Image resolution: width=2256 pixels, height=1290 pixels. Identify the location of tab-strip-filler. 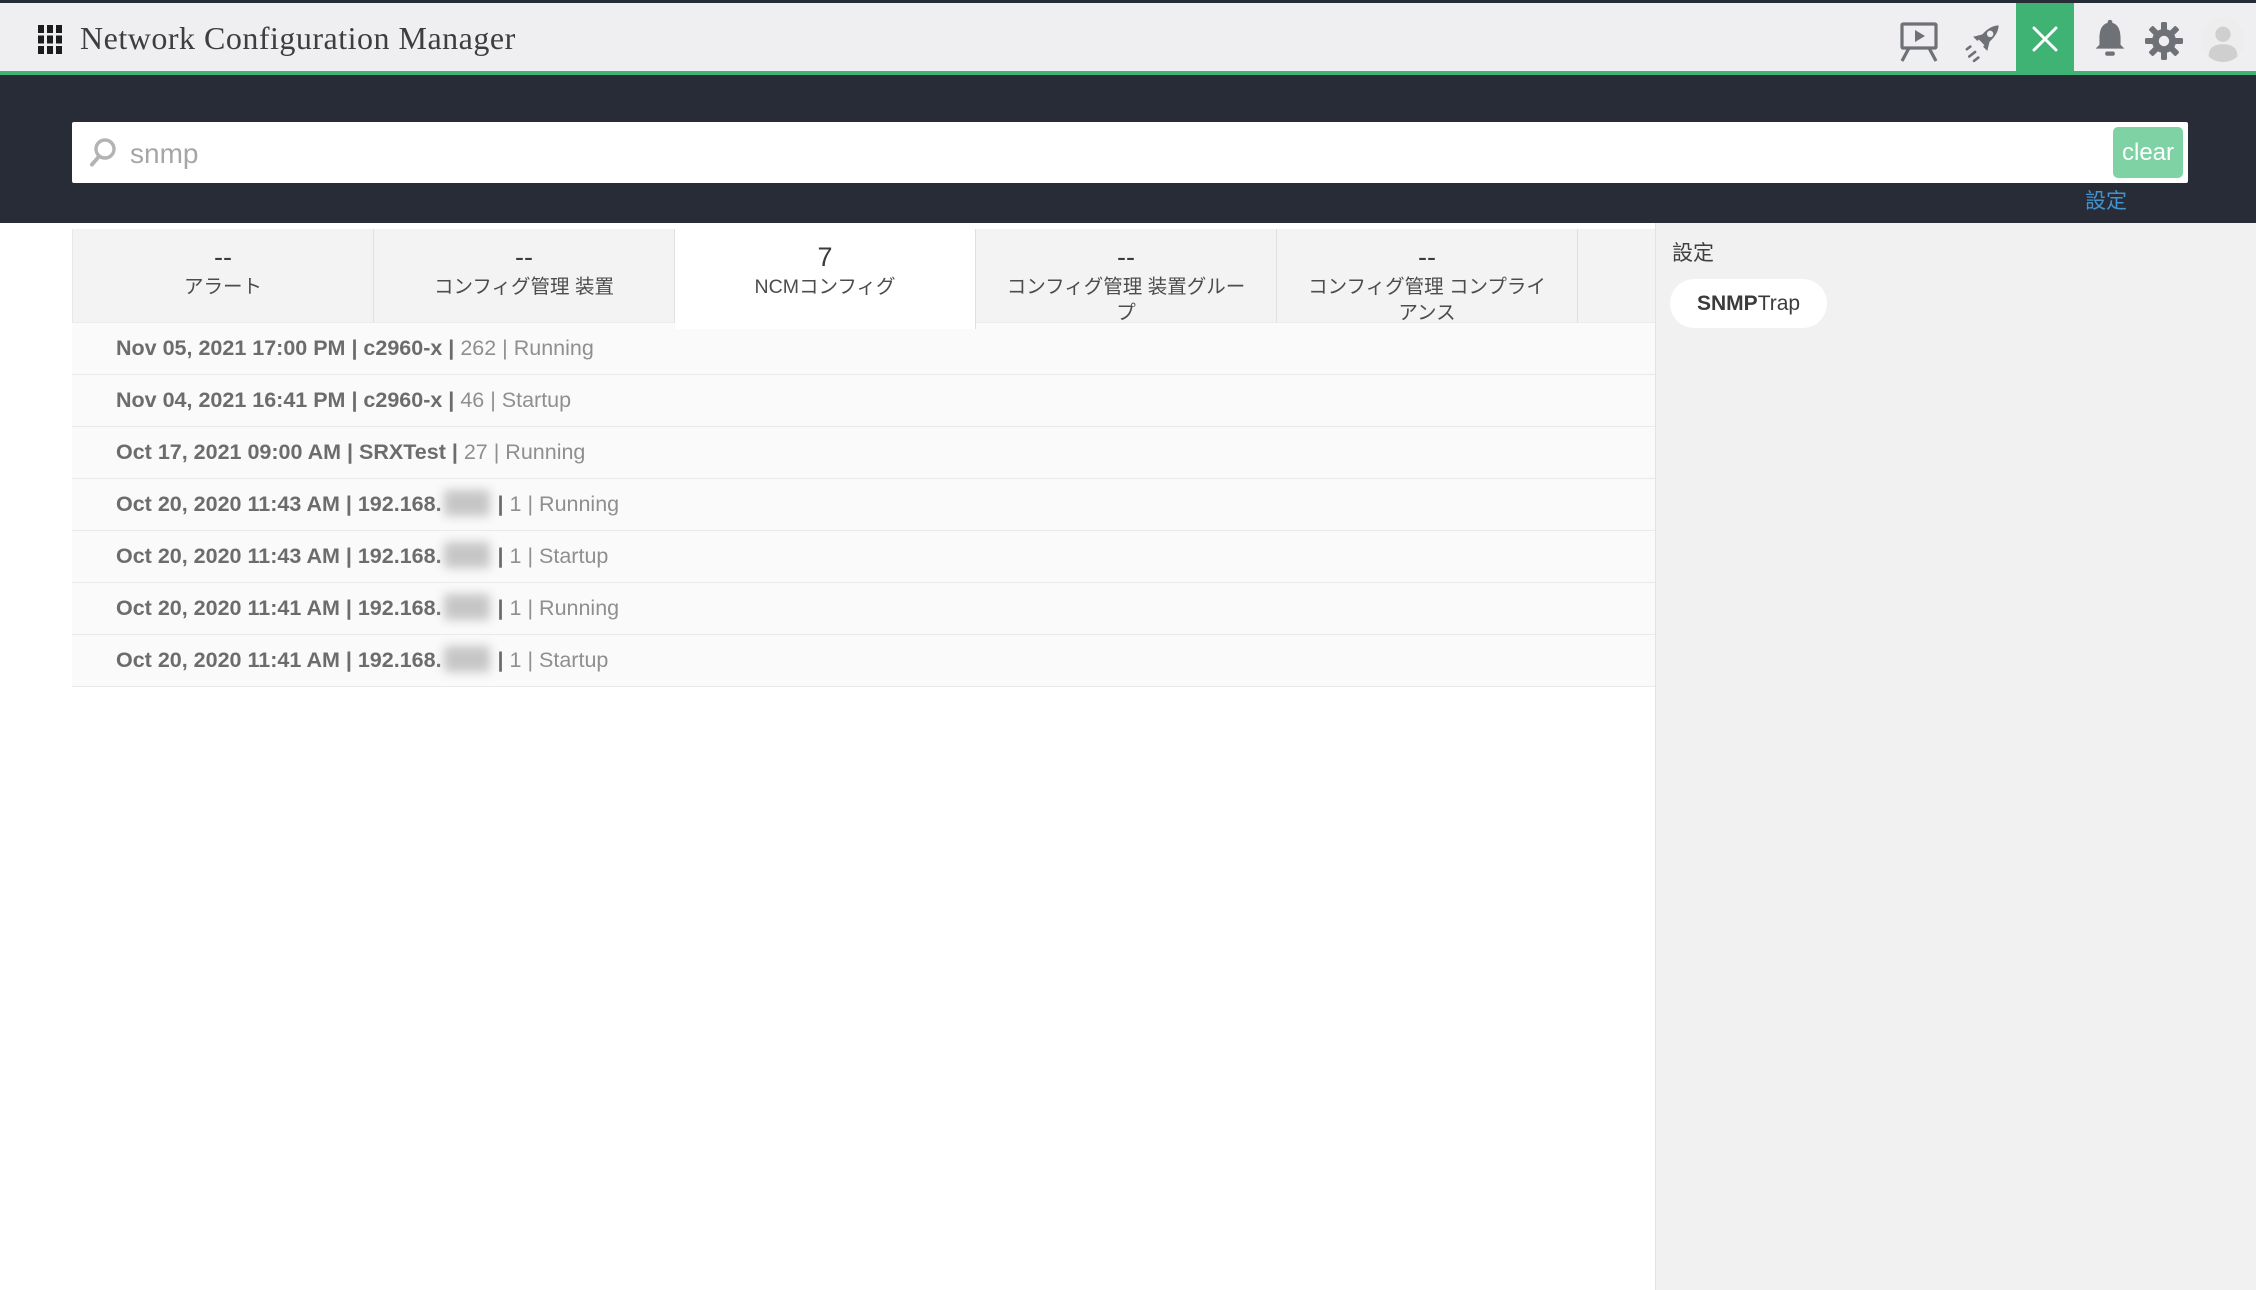
(1616, 276).